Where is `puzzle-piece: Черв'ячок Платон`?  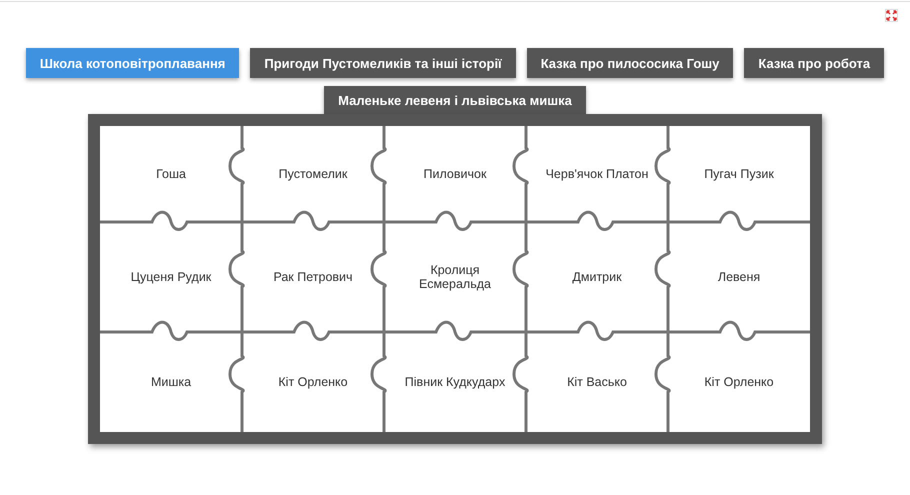 puzzle-piece: Черв'ячок Платон is located at coordinates (597, 174).